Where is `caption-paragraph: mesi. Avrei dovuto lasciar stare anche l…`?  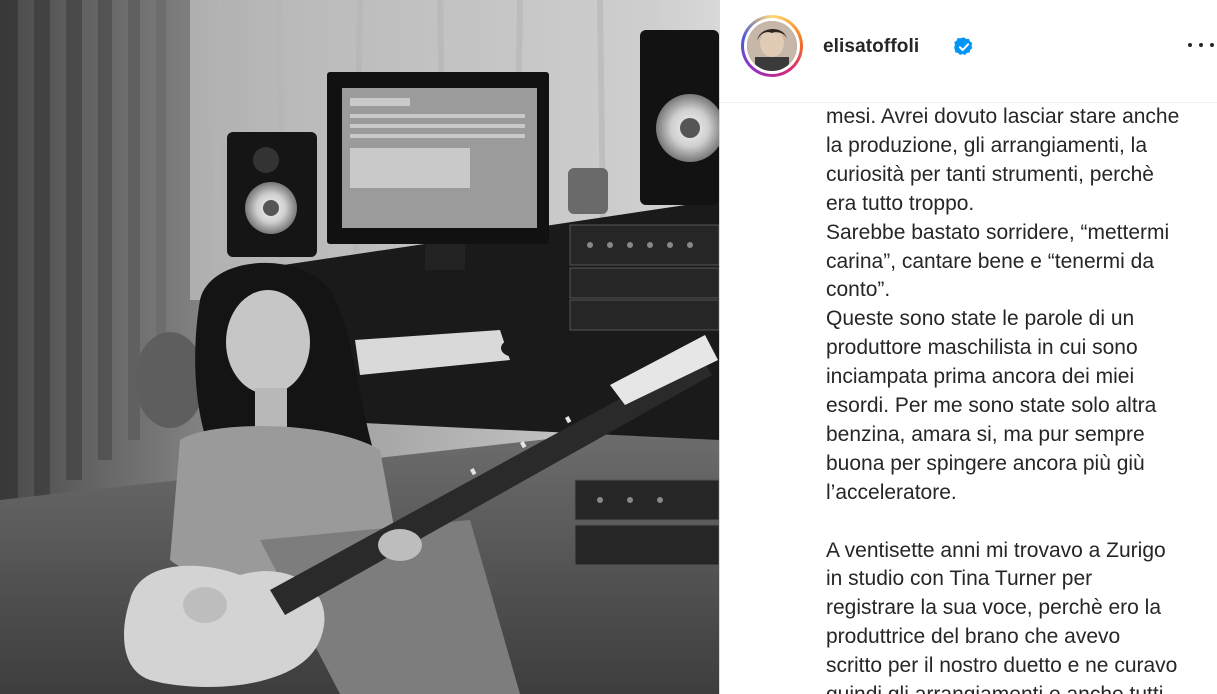
caption-paragraph: mesi. Avrei dovuto lasciar stare anche l… is located at coordinates (1003, 160).